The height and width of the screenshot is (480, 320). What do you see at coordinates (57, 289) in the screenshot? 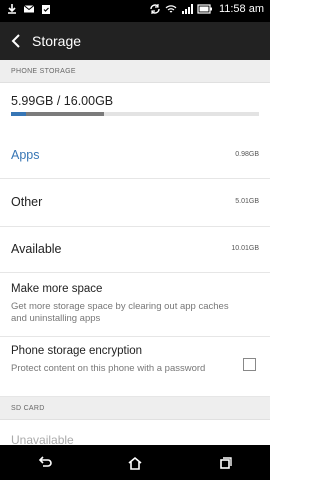
I see `make-more-space-title: Make more space` at bounding box center [57, 289].